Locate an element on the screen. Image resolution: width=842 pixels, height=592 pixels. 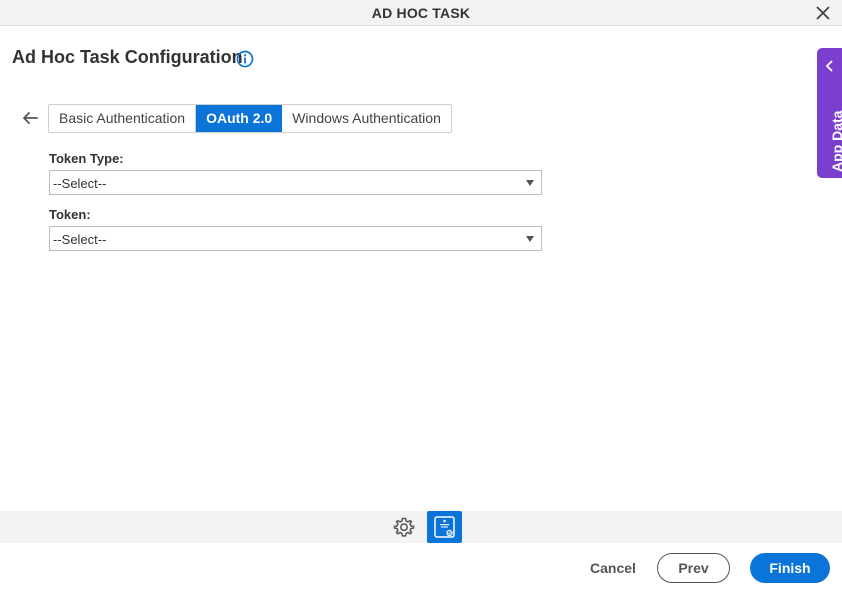
workflow-designer-button is located at coordinates (444, 527).